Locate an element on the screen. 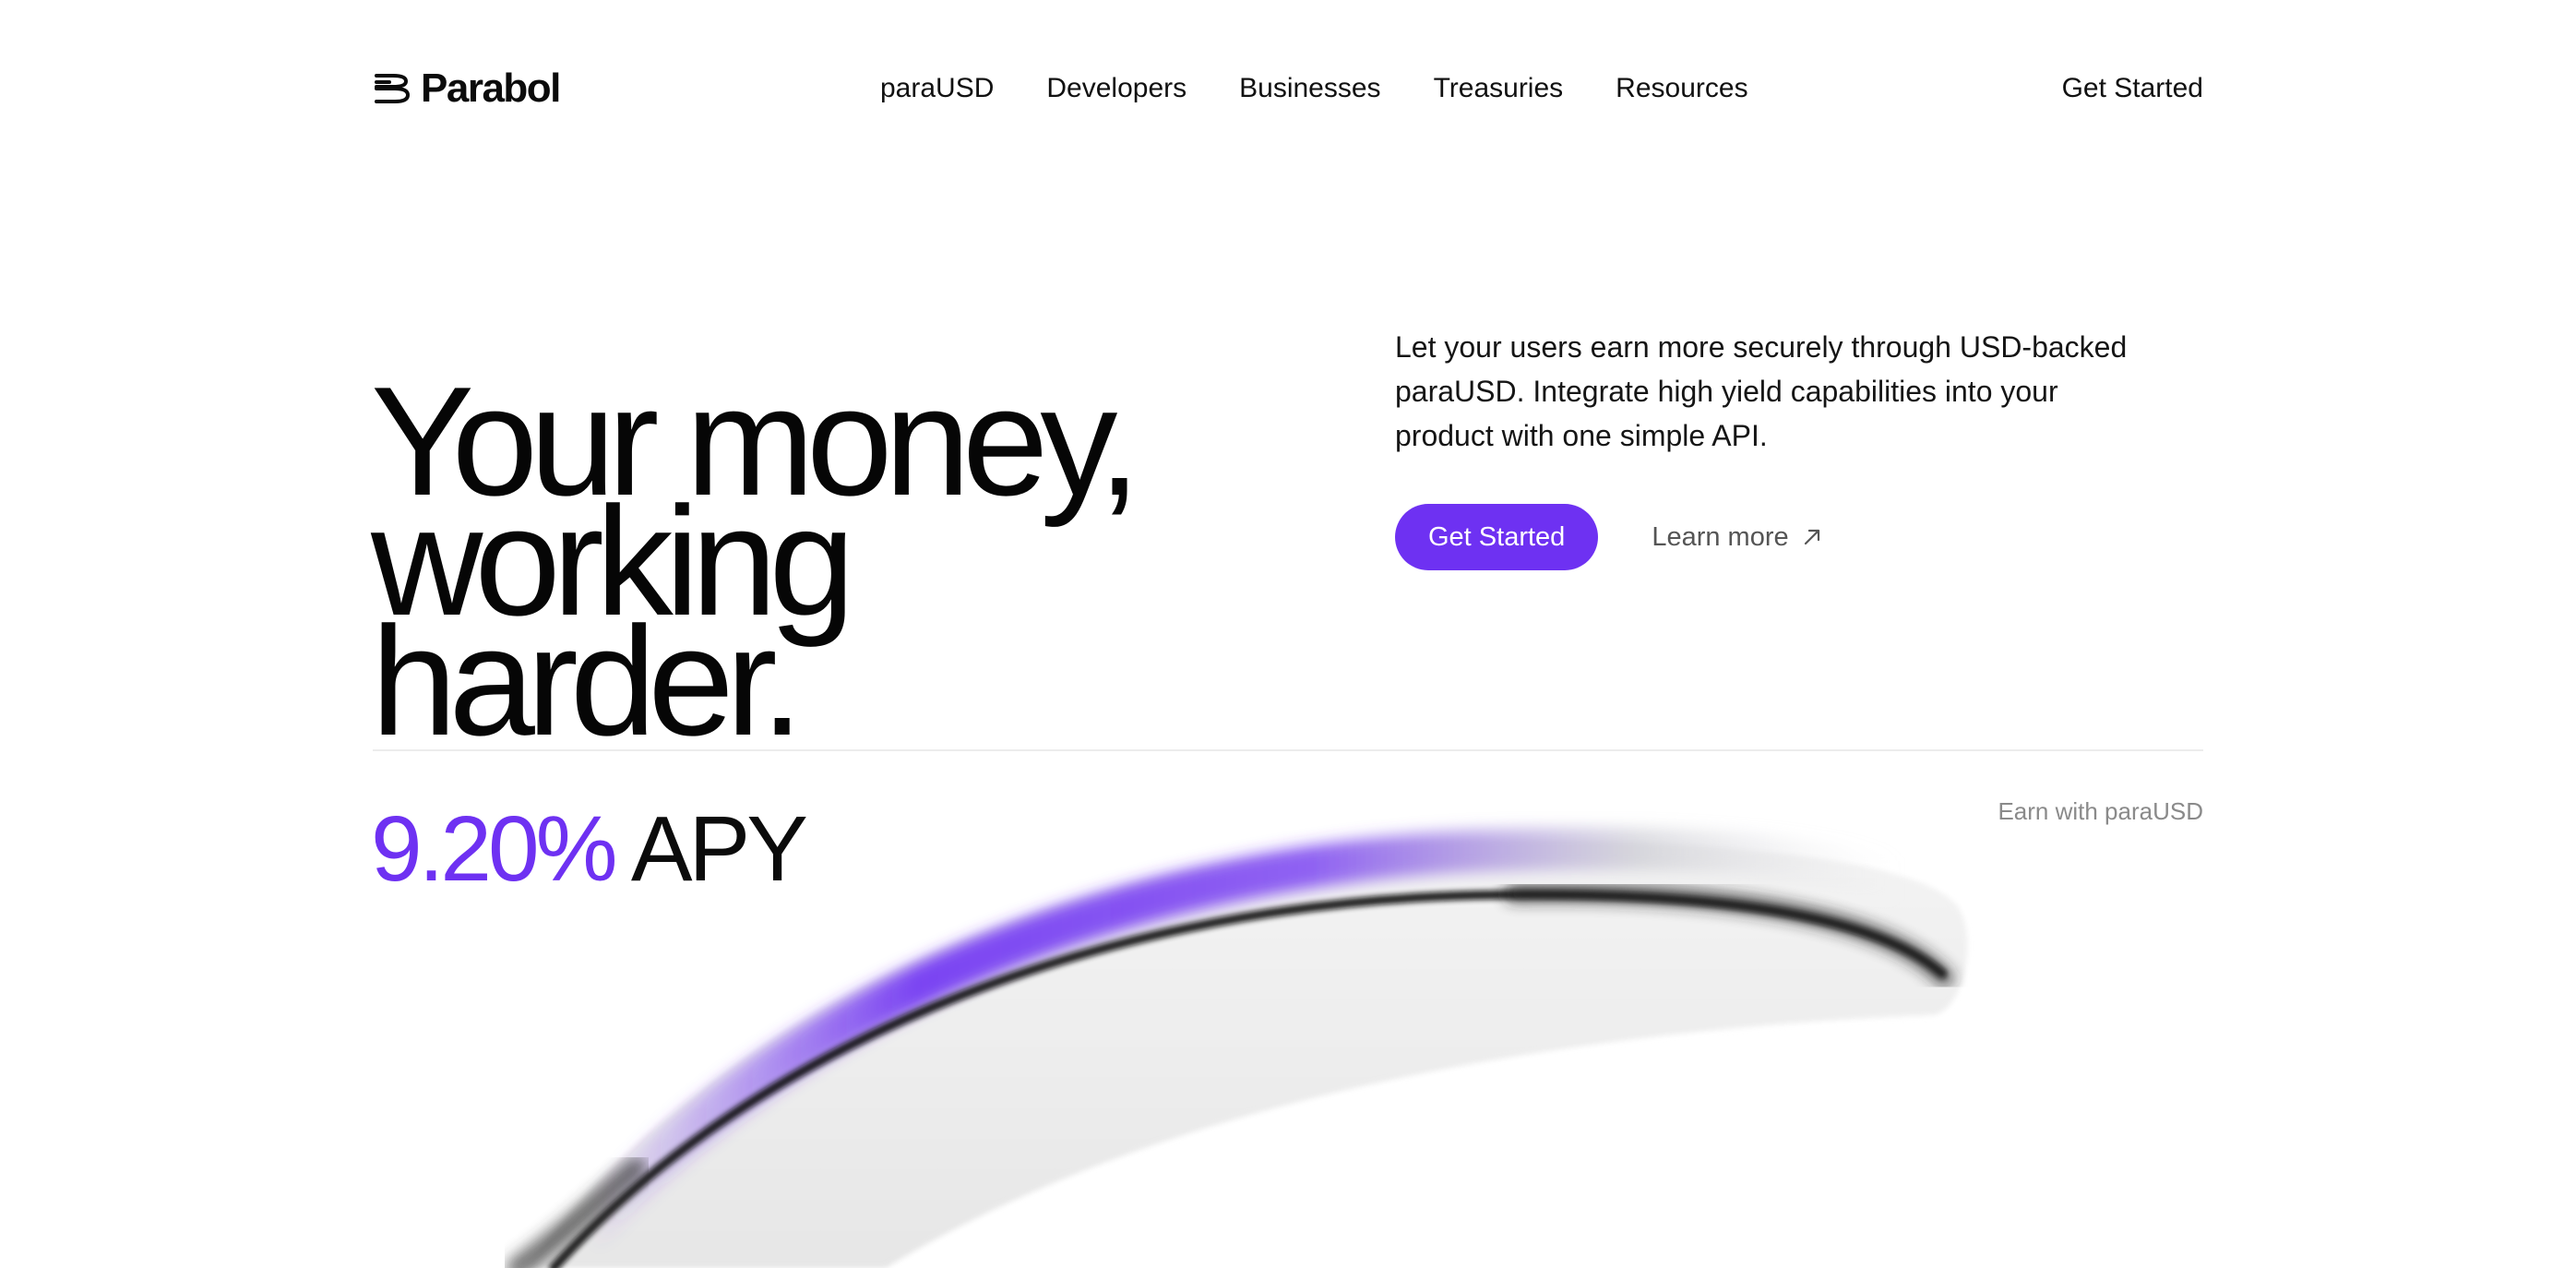 Image resolution: width=2576 pixels, height=1268 pixels. learn-more-link: Learn more is located at coordinates (1736, 537).